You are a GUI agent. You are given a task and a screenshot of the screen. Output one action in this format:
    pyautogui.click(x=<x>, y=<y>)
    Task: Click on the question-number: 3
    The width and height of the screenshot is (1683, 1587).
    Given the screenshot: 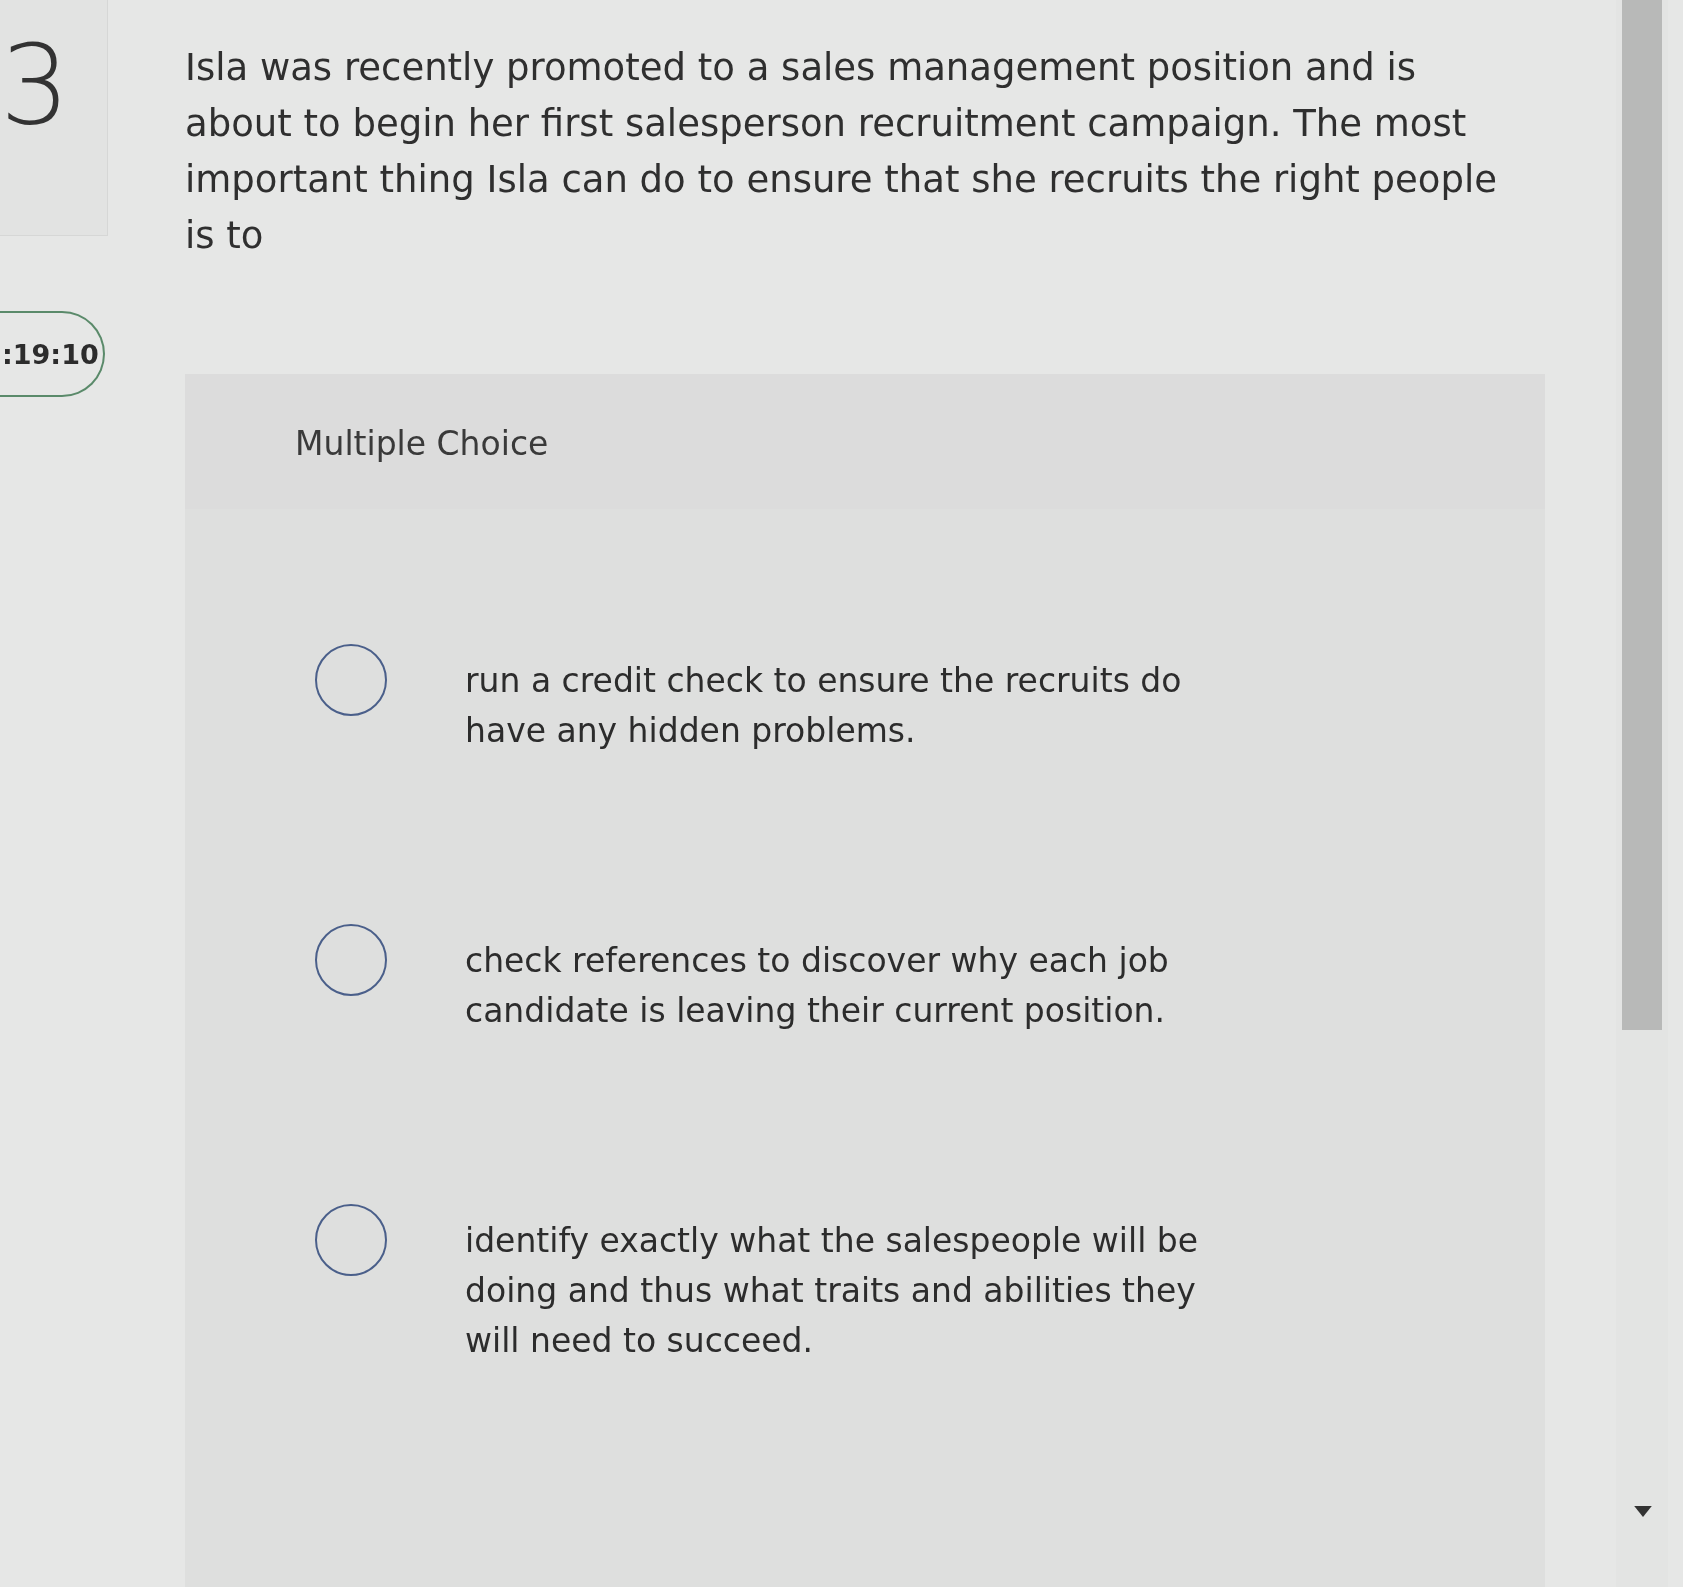 What is the action you would take?
    pyautogui.click(x=35, y=85)
    